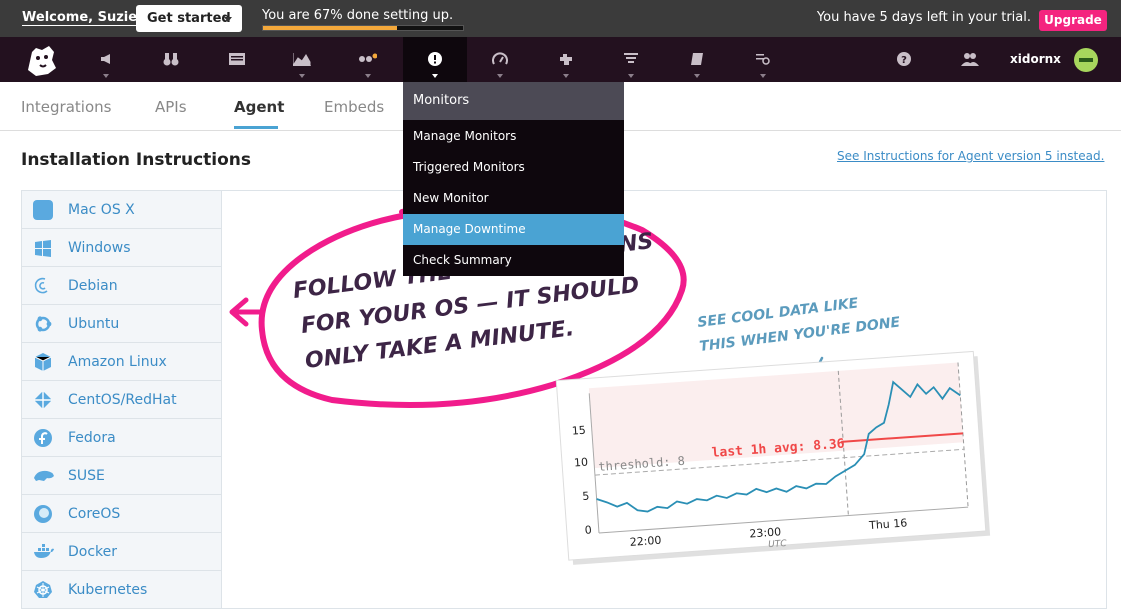  I want to click on setup-progress-bar, so click(363, 28).